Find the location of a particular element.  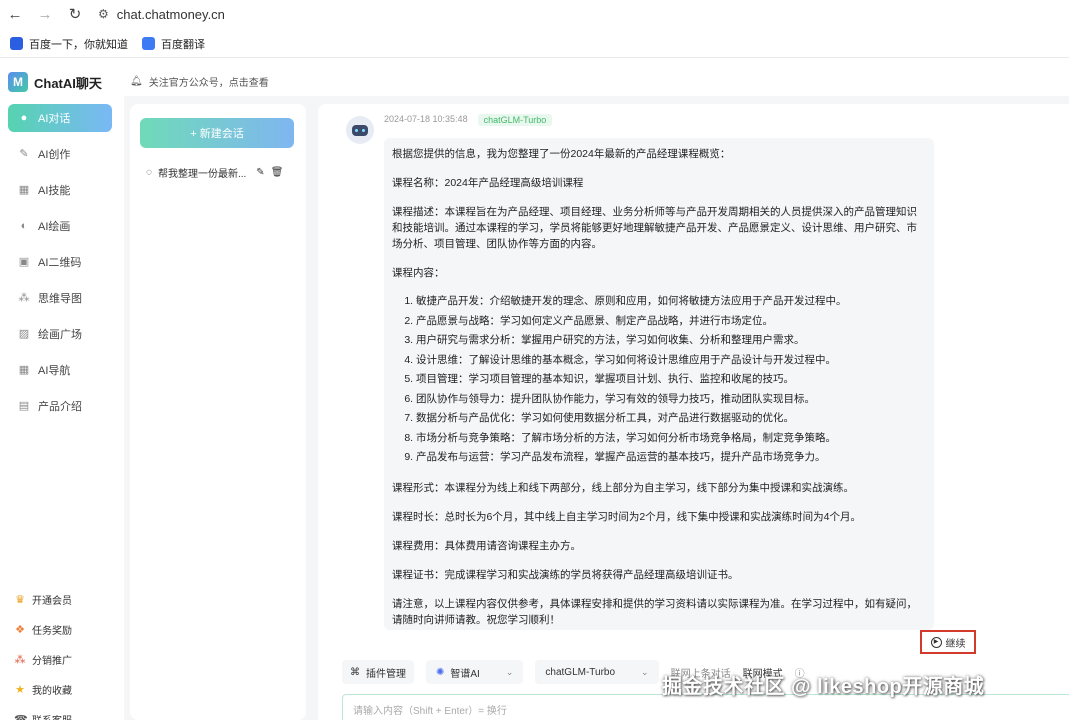

model-badge: chatGLM-Turbo is located at coordinates (515, 120).